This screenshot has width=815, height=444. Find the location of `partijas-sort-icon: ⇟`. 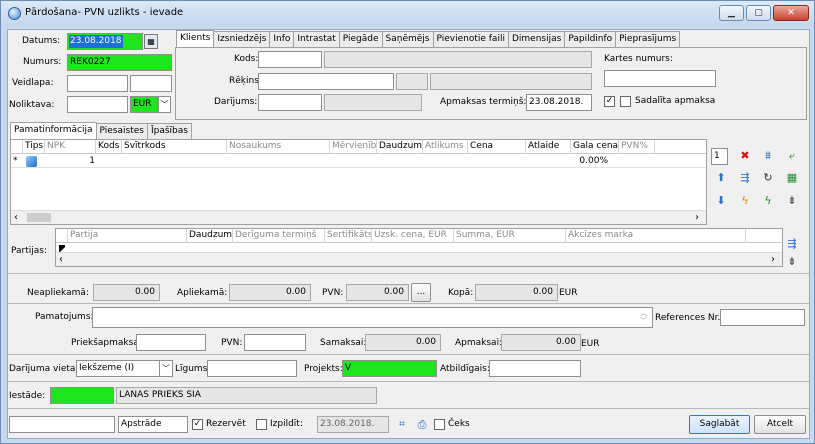

partijas-sort-icon: ⇟ is located at coordinates (792, 262).